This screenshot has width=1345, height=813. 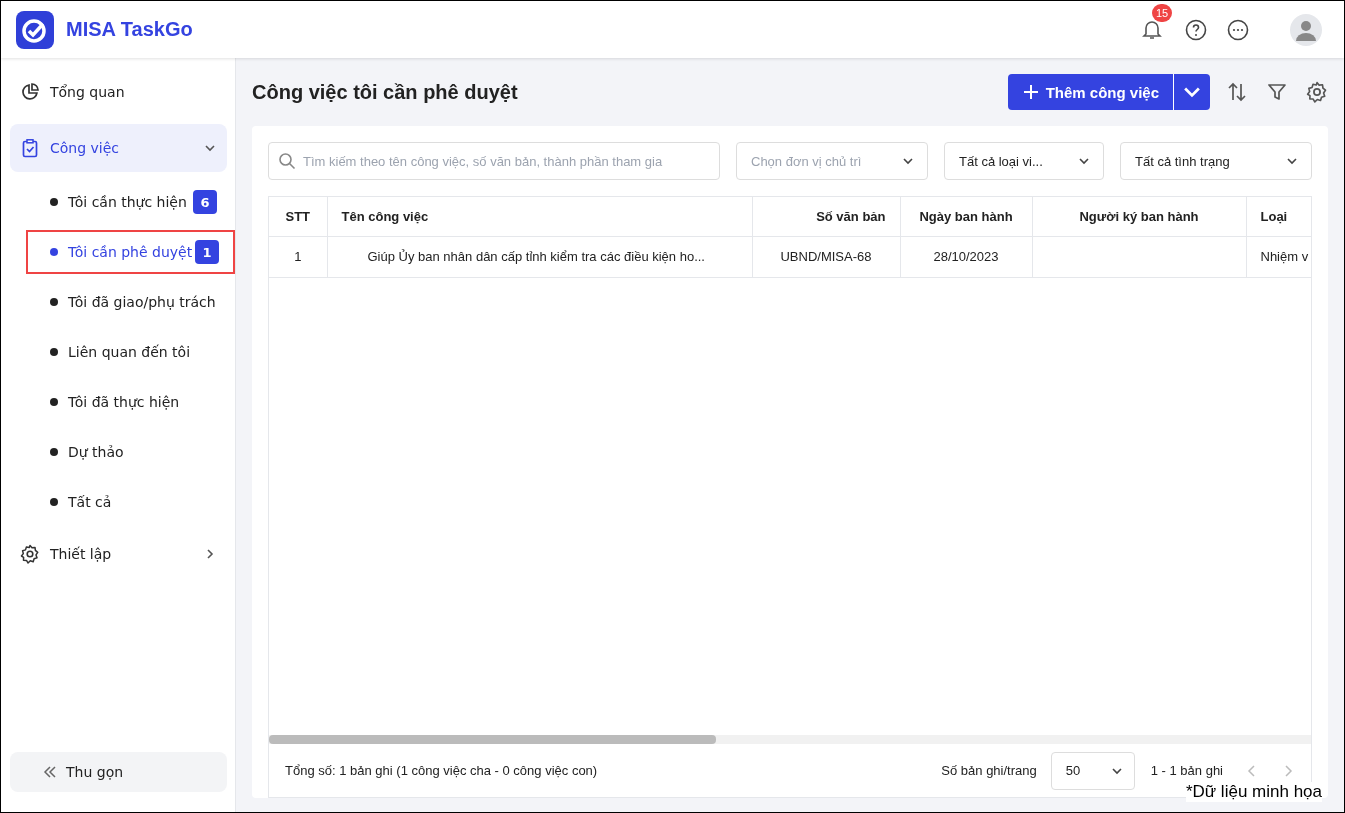 I want to click on clipboard-check-icon, so click(x=30, y=148).